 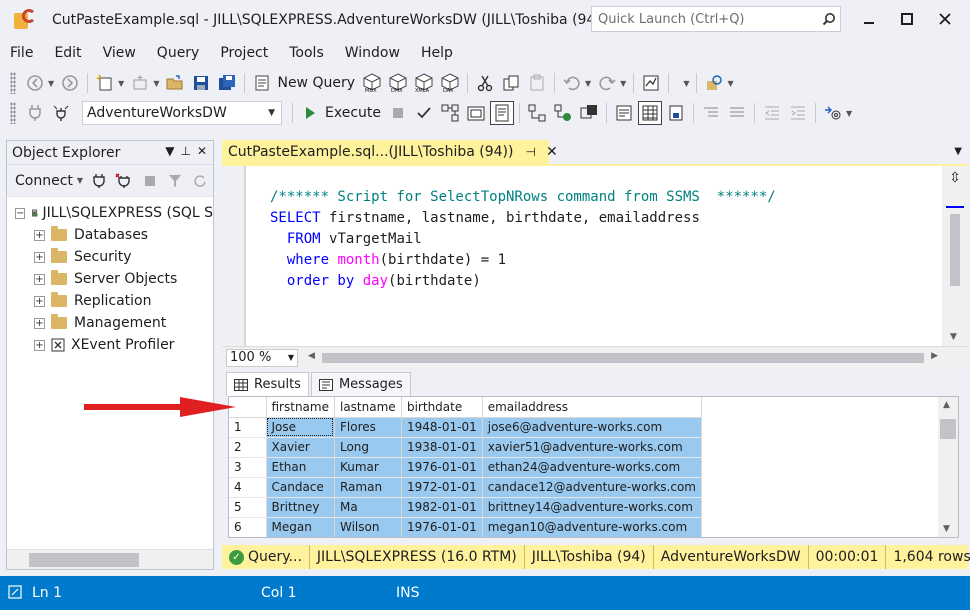 I want to click on table-cell: 1982-01-01, so click(x=442, y=507).